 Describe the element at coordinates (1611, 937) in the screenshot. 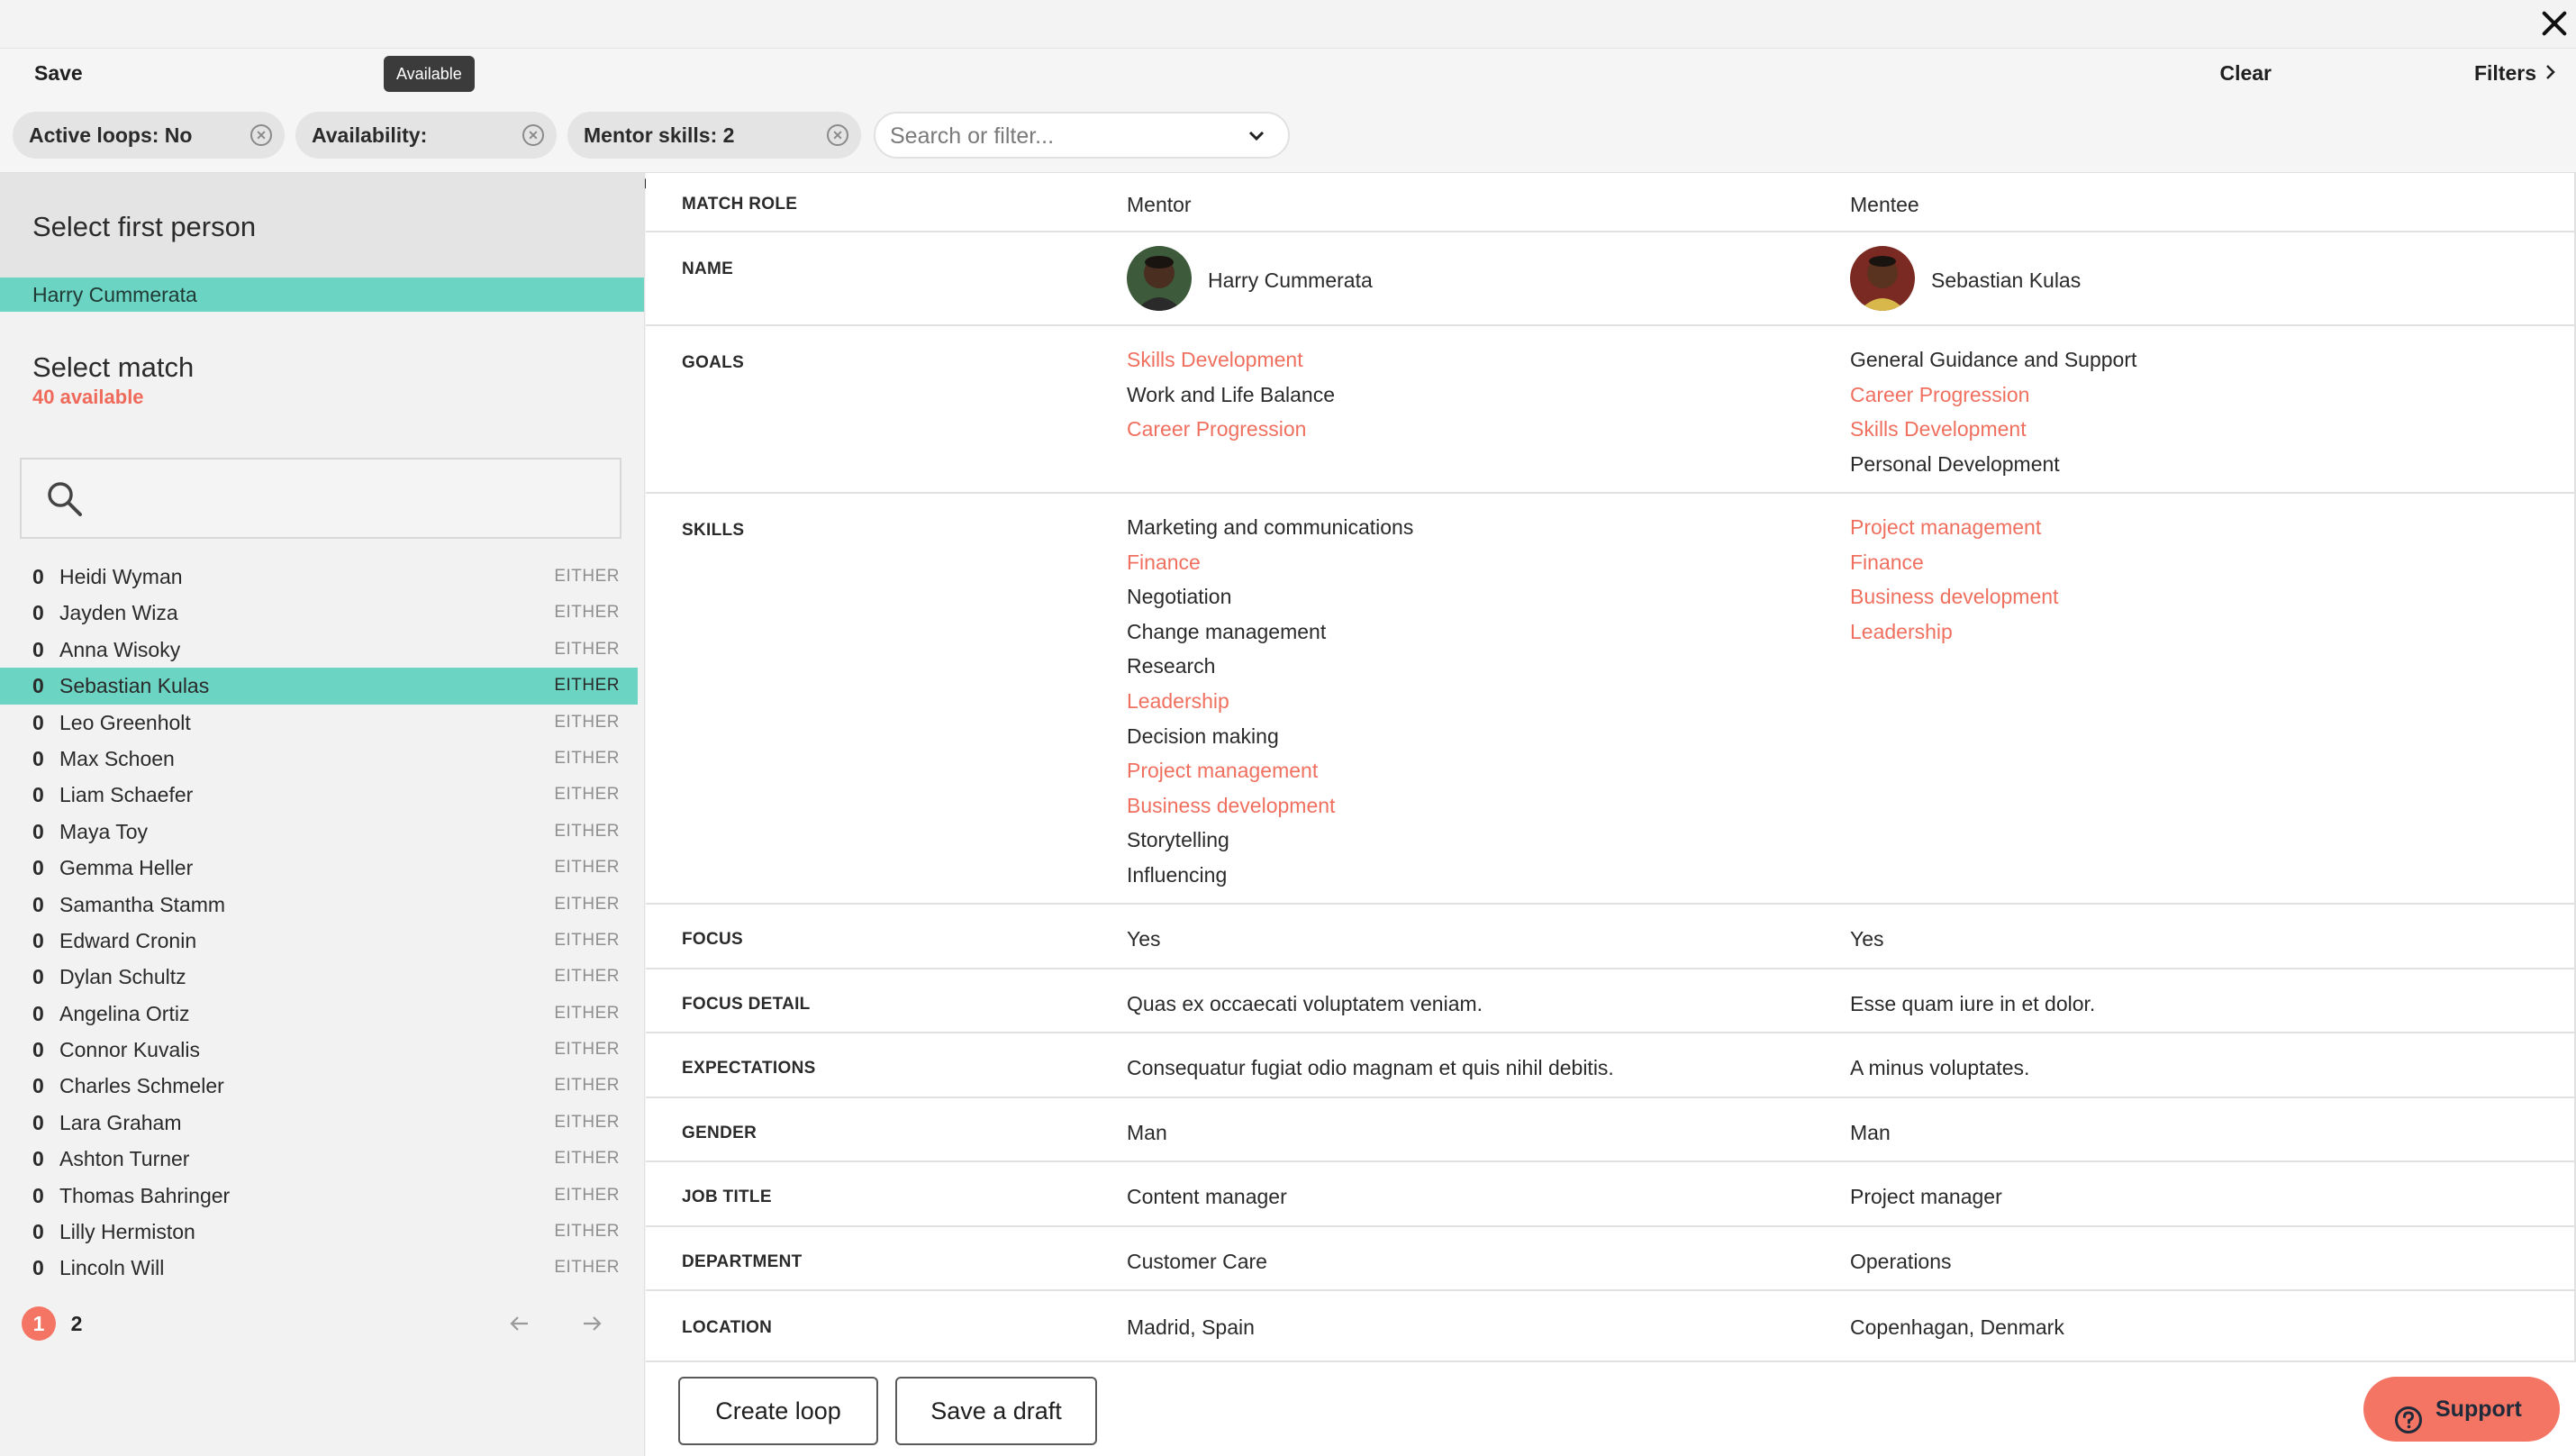

I see `row-focus: FOCUS Yes Yes` at that location.